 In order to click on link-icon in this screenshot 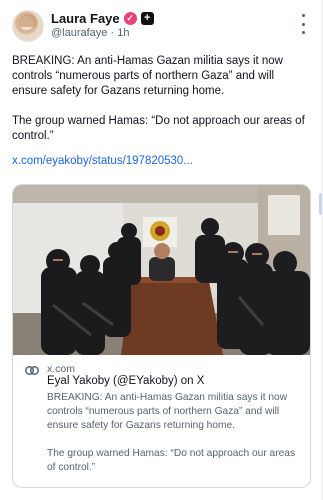, I will do `click(32, 370)`.